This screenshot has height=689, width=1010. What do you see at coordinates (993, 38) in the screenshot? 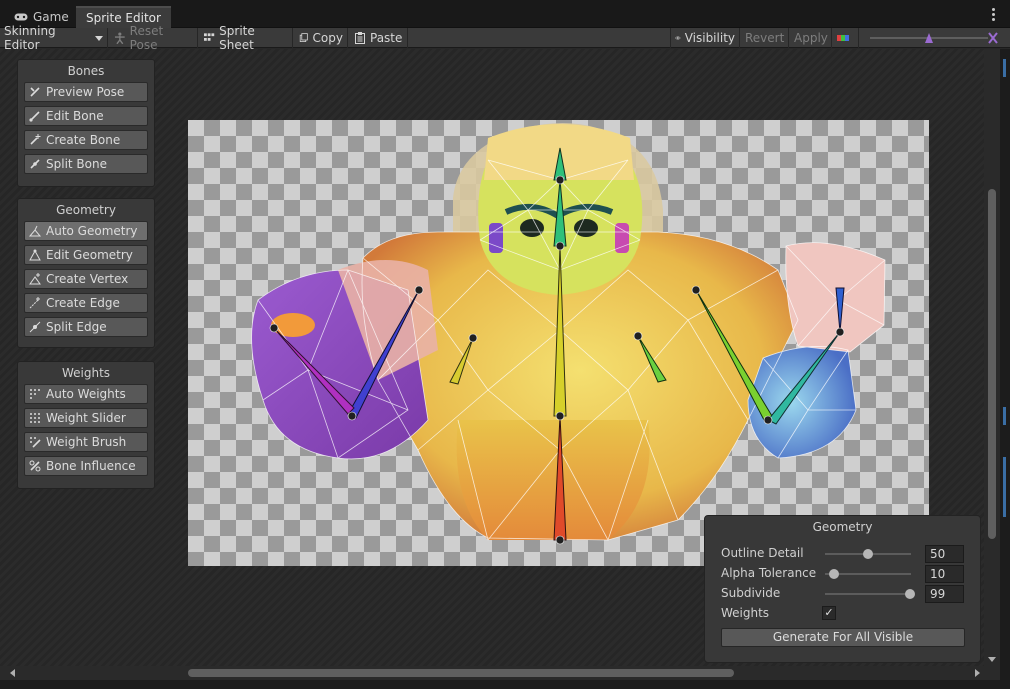
I see `sprite-large-icon` at bounding box center [993, 38].